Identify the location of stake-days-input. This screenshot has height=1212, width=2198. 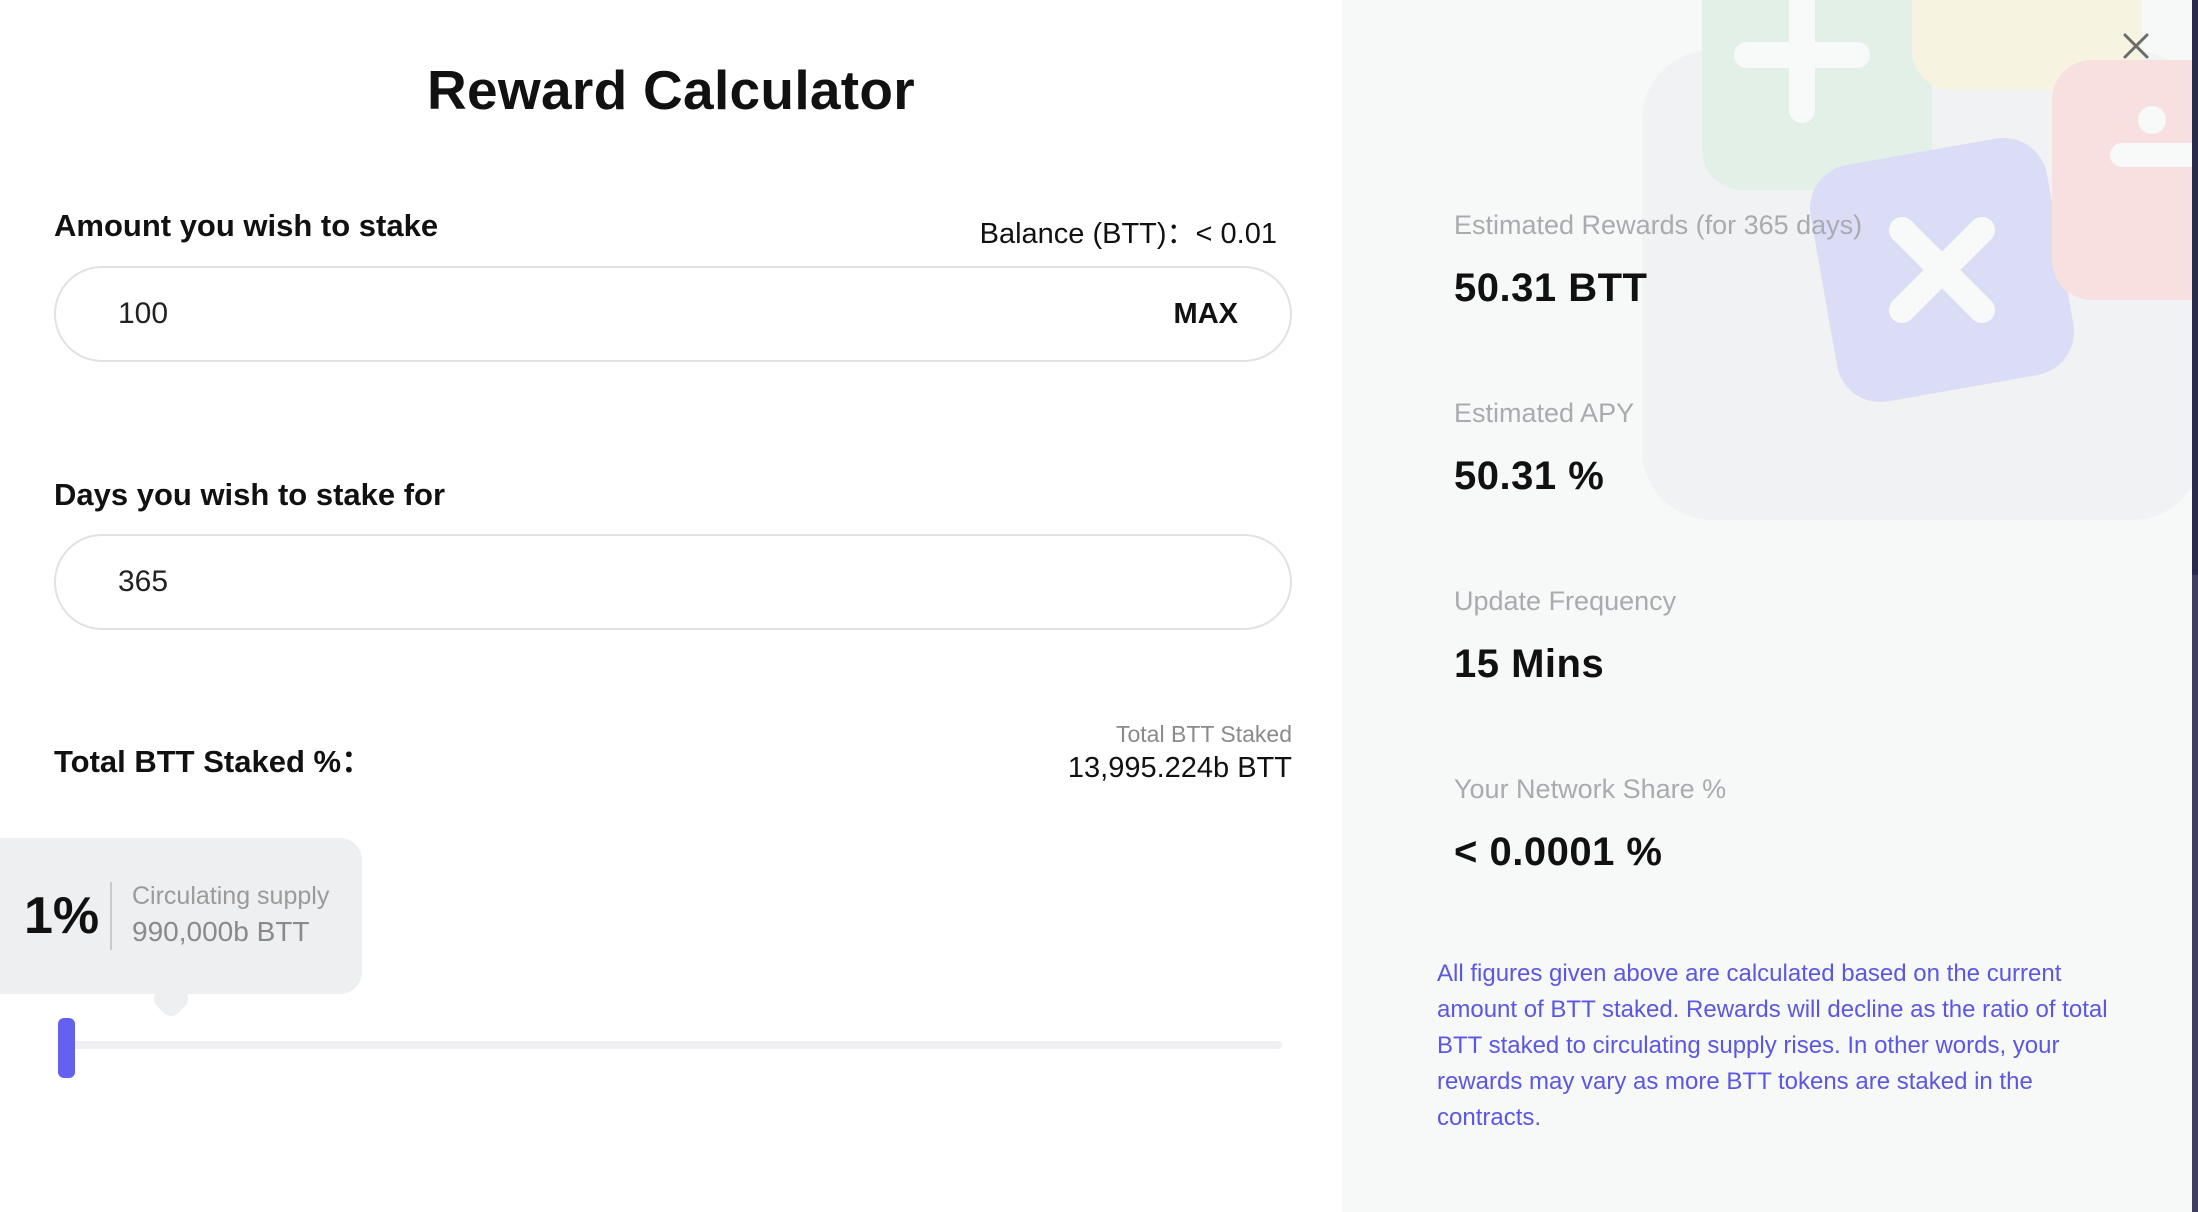
(568, 582).